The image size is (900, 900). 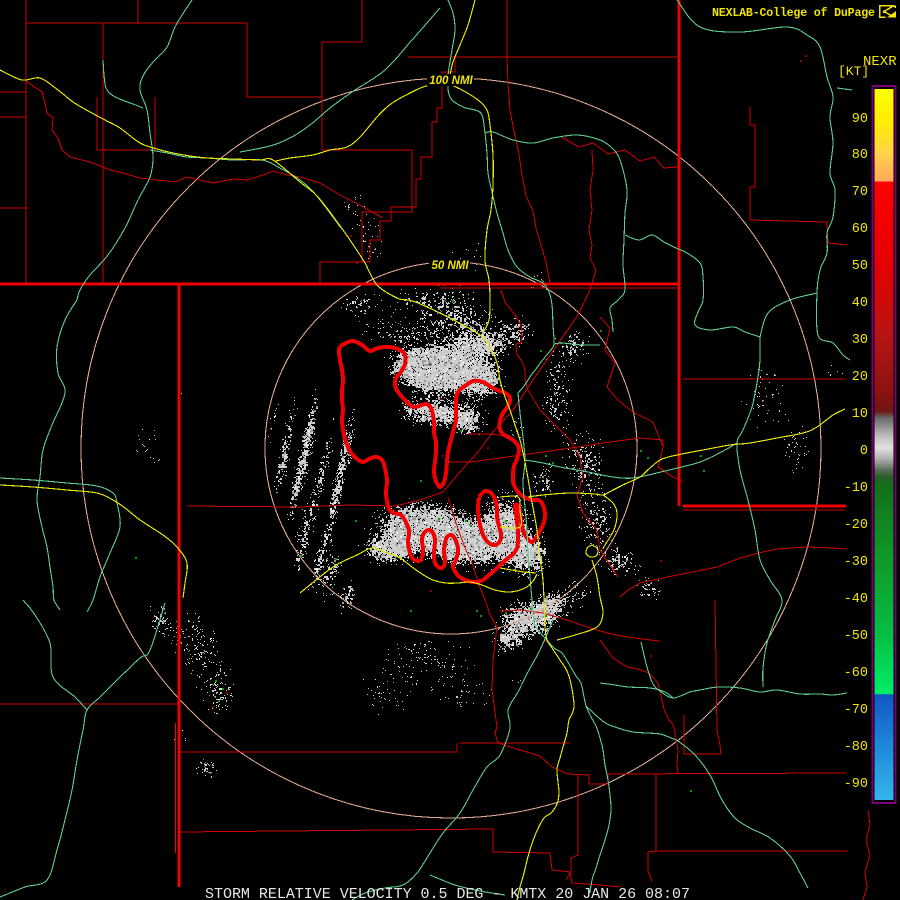 What do you see at coordinates (853, 71) in the screenshot?
I see `svg-text: [KT]` at bounding box center [853, 71].